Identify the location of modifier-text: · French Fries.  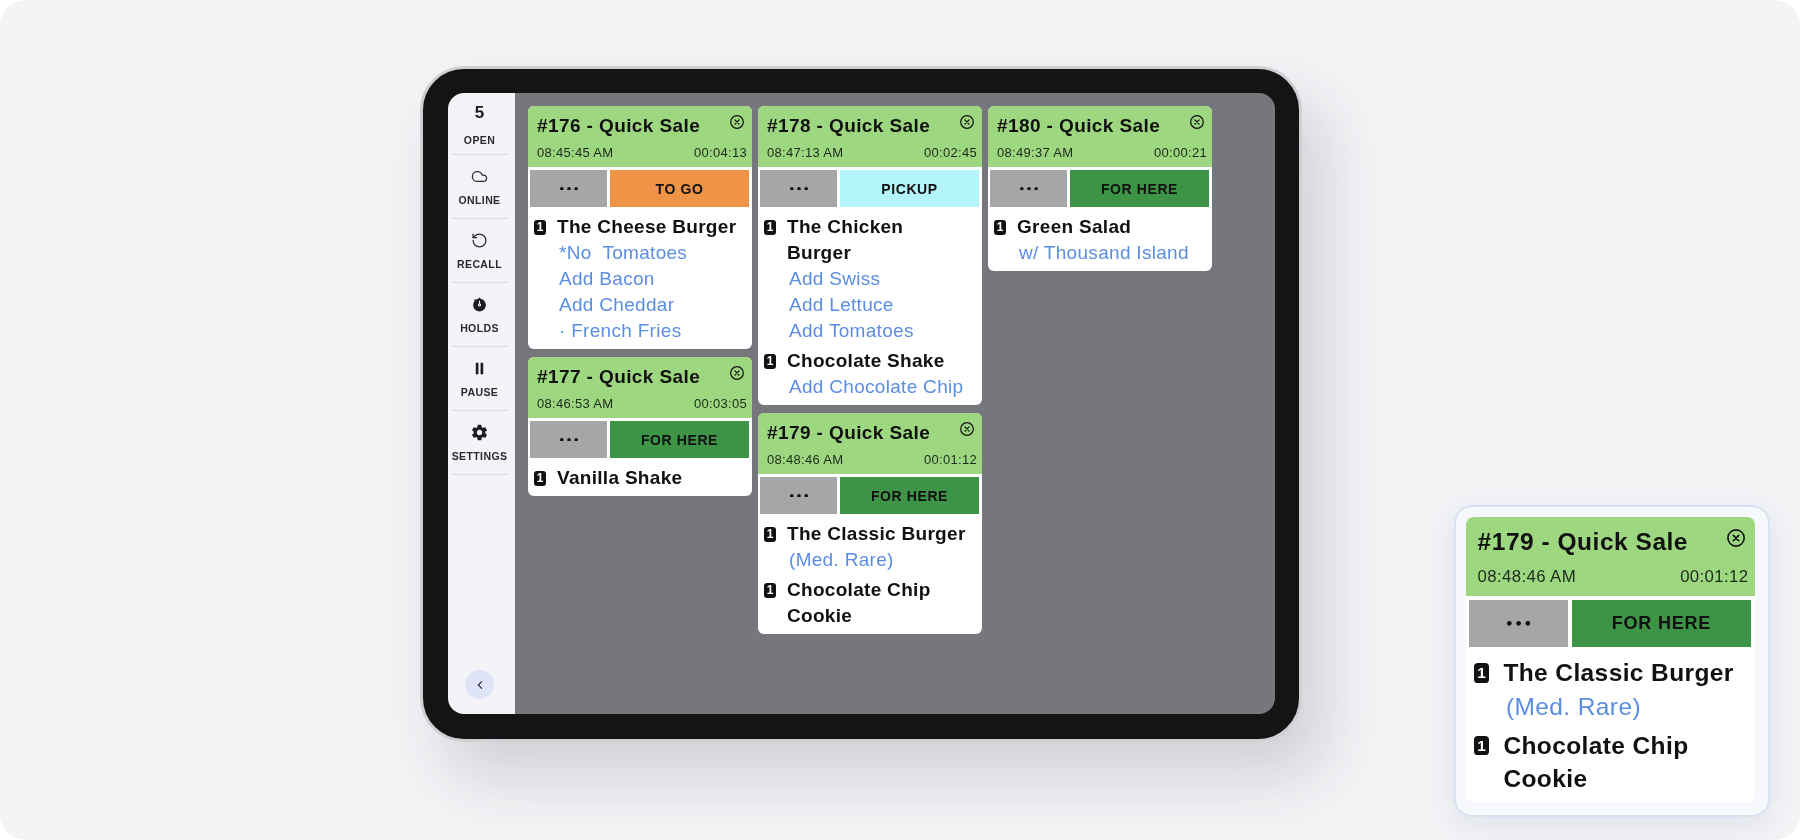
(620, 331).